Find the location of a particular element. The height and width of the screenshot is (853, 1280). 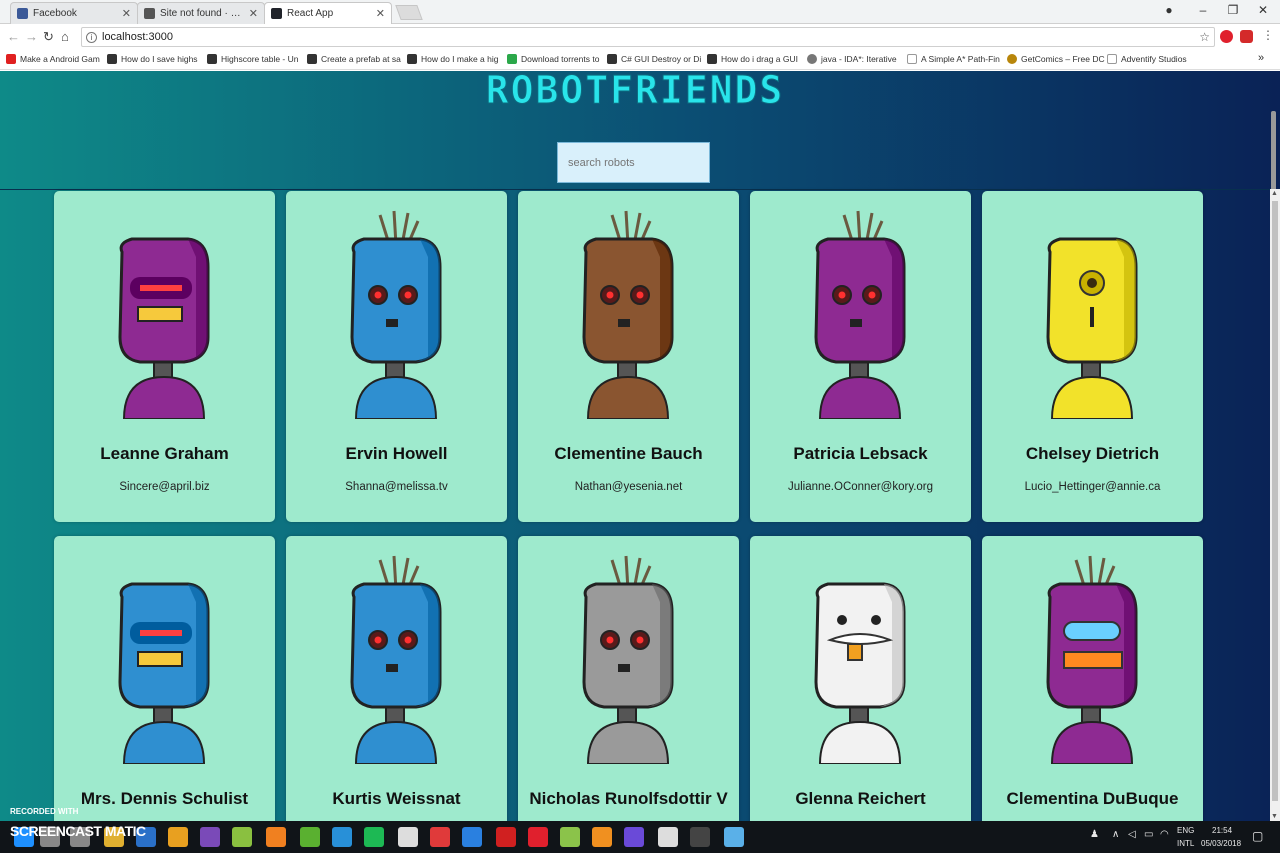

minimize-icon: – is located at coordinates (1203, 10).